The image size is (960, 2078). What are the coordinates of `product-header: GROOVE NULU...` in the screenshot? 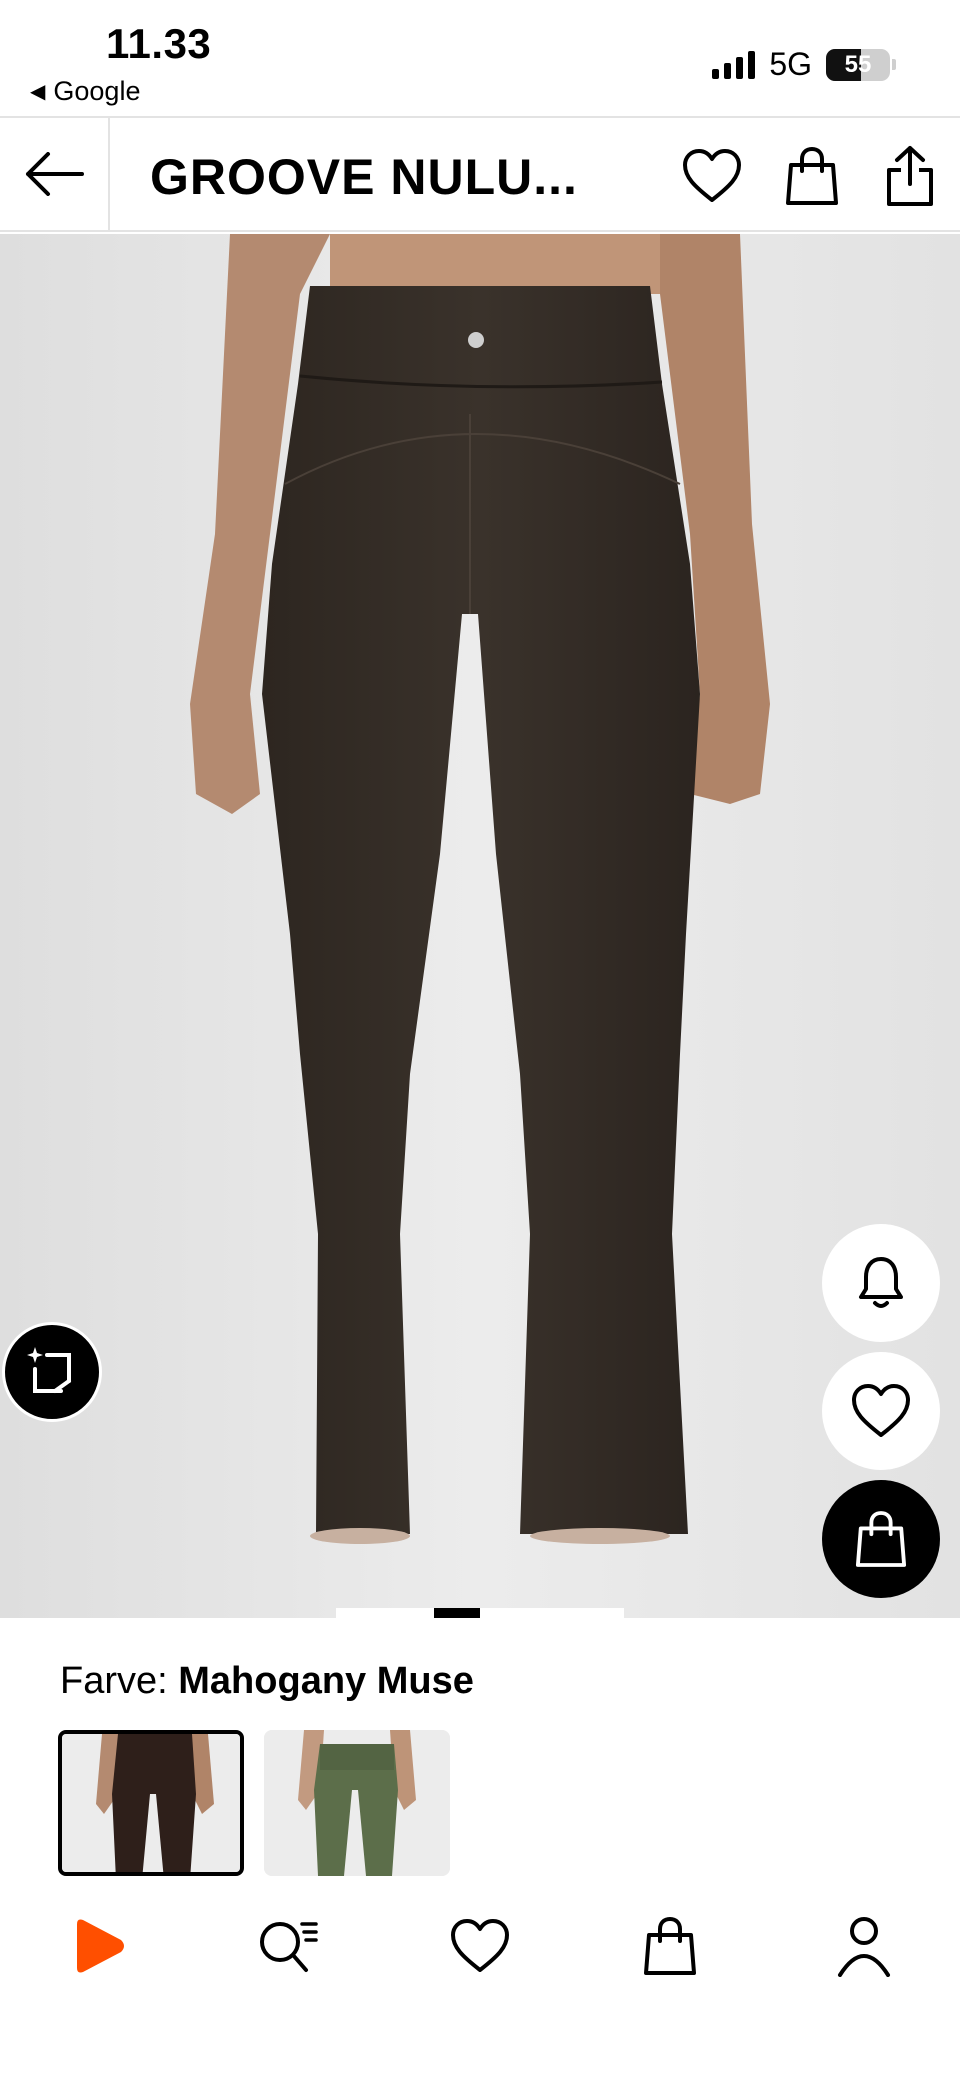 It's located at (480, 174).